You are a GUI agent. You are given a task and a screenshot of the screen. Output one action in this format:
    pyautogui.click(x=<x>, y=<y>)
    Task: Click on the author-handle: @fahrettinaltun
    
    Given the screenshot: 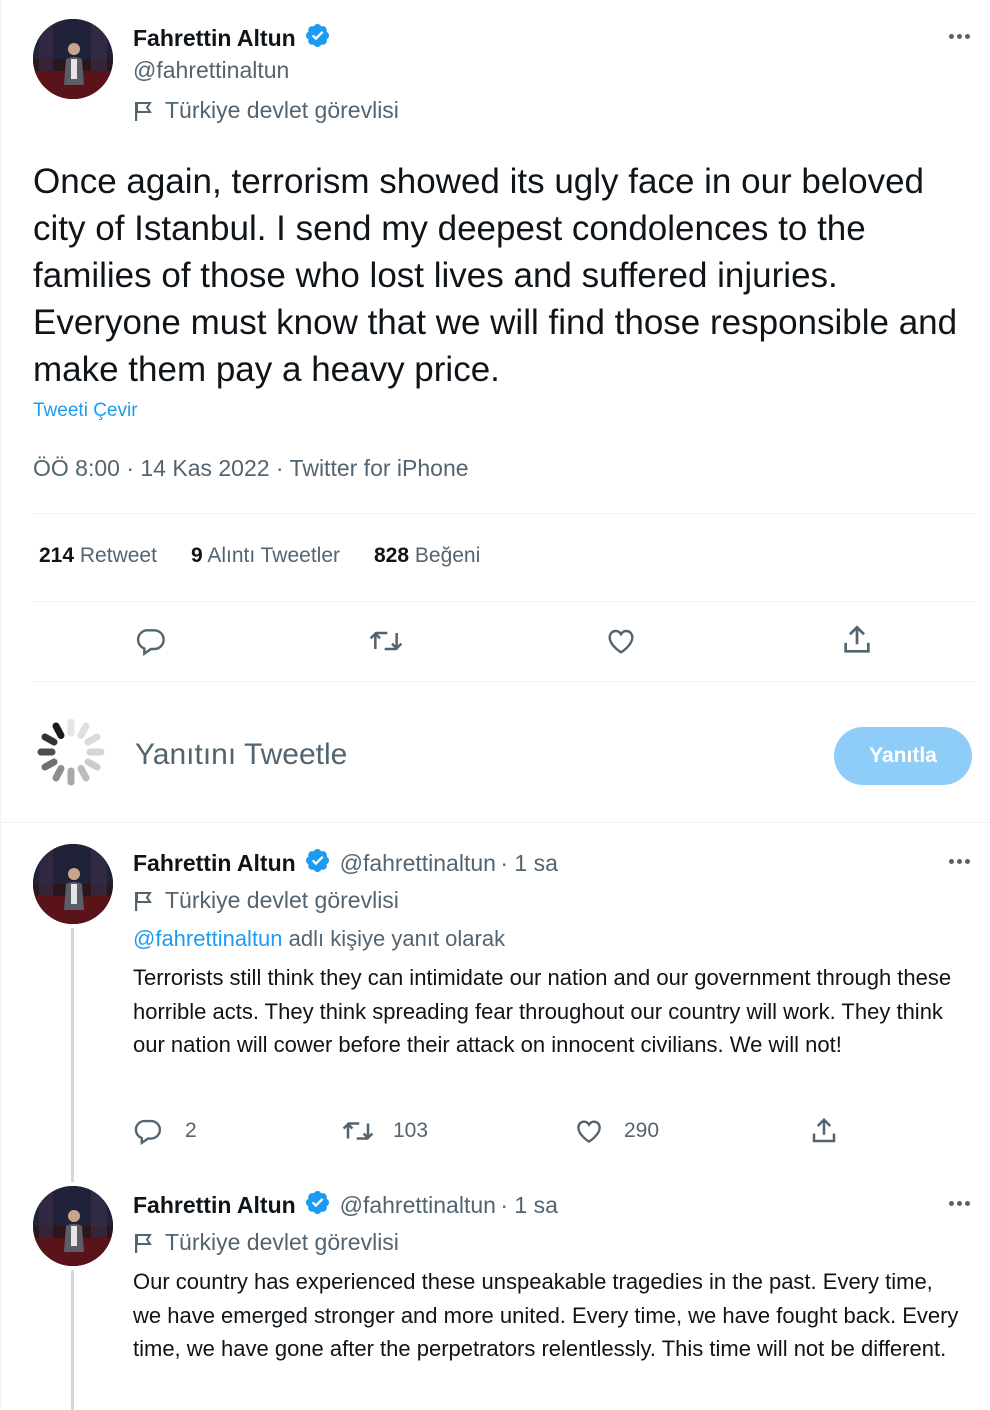 What is the action you would take?
    pyautogui.click(x=211, y=70)
    